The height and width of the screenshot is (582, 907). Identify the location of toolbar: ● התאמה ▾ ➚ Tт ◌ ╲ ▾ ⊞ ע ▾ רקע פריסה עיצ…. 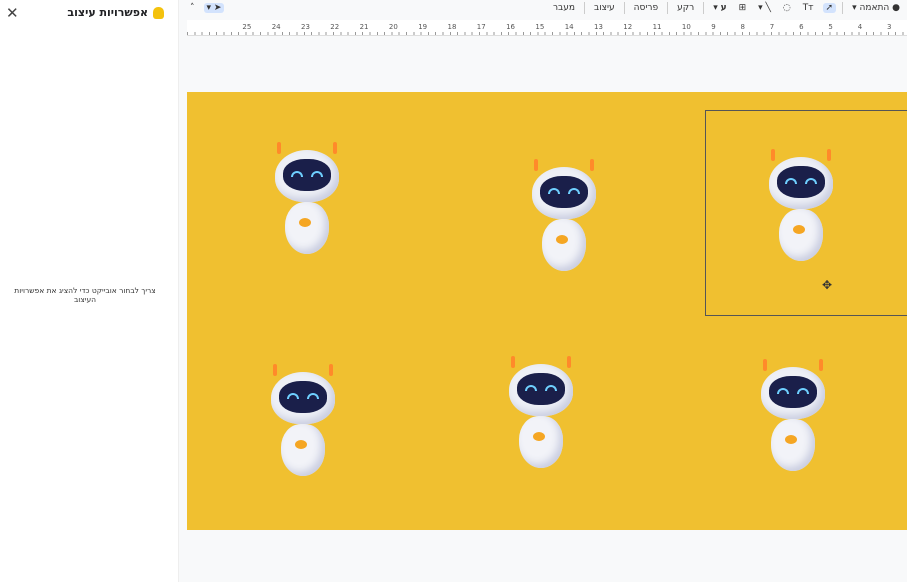
(547, 8).